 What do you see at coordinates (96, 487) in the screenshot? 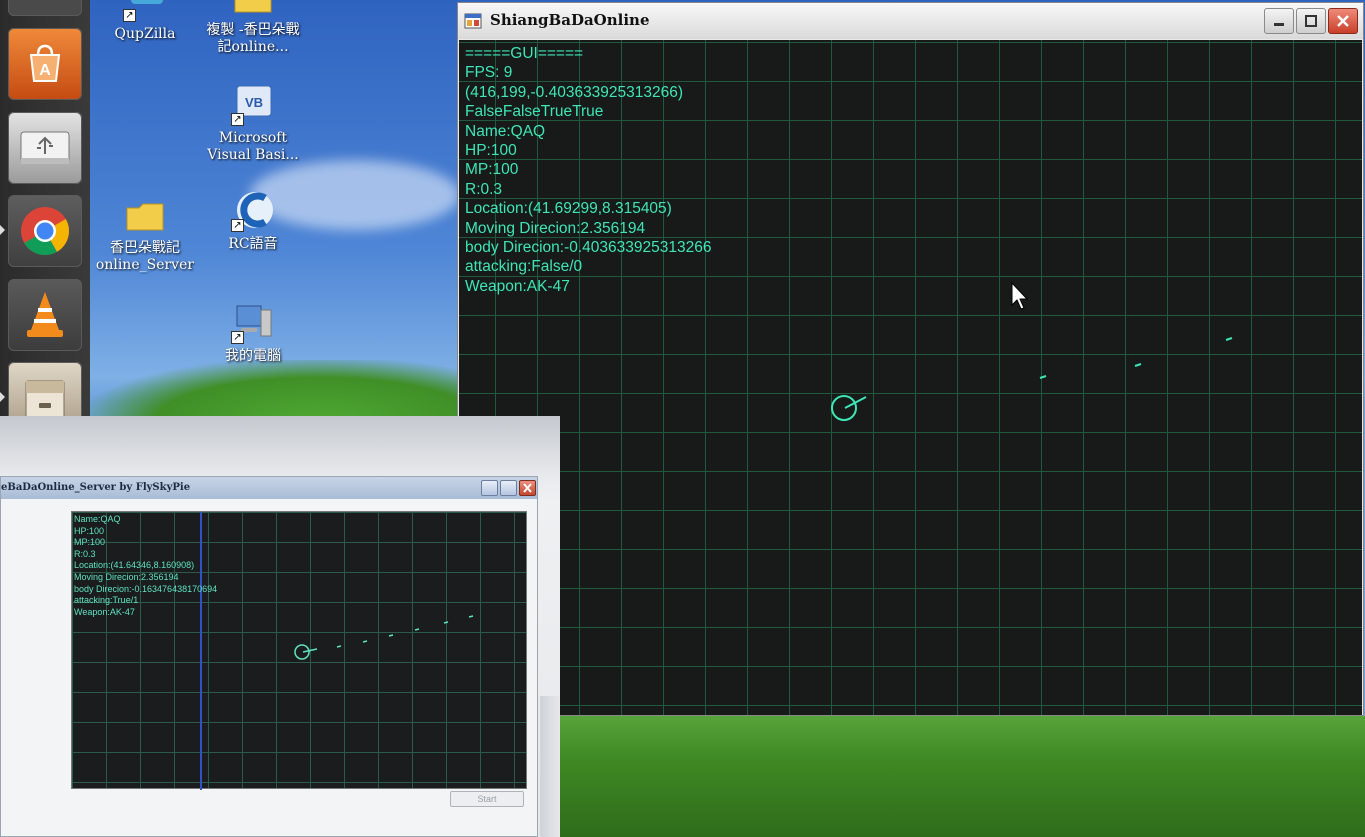
I see `server-window-title: eBaDaOnline_Server by FlySkyPie` at bounding box center [96, 487].